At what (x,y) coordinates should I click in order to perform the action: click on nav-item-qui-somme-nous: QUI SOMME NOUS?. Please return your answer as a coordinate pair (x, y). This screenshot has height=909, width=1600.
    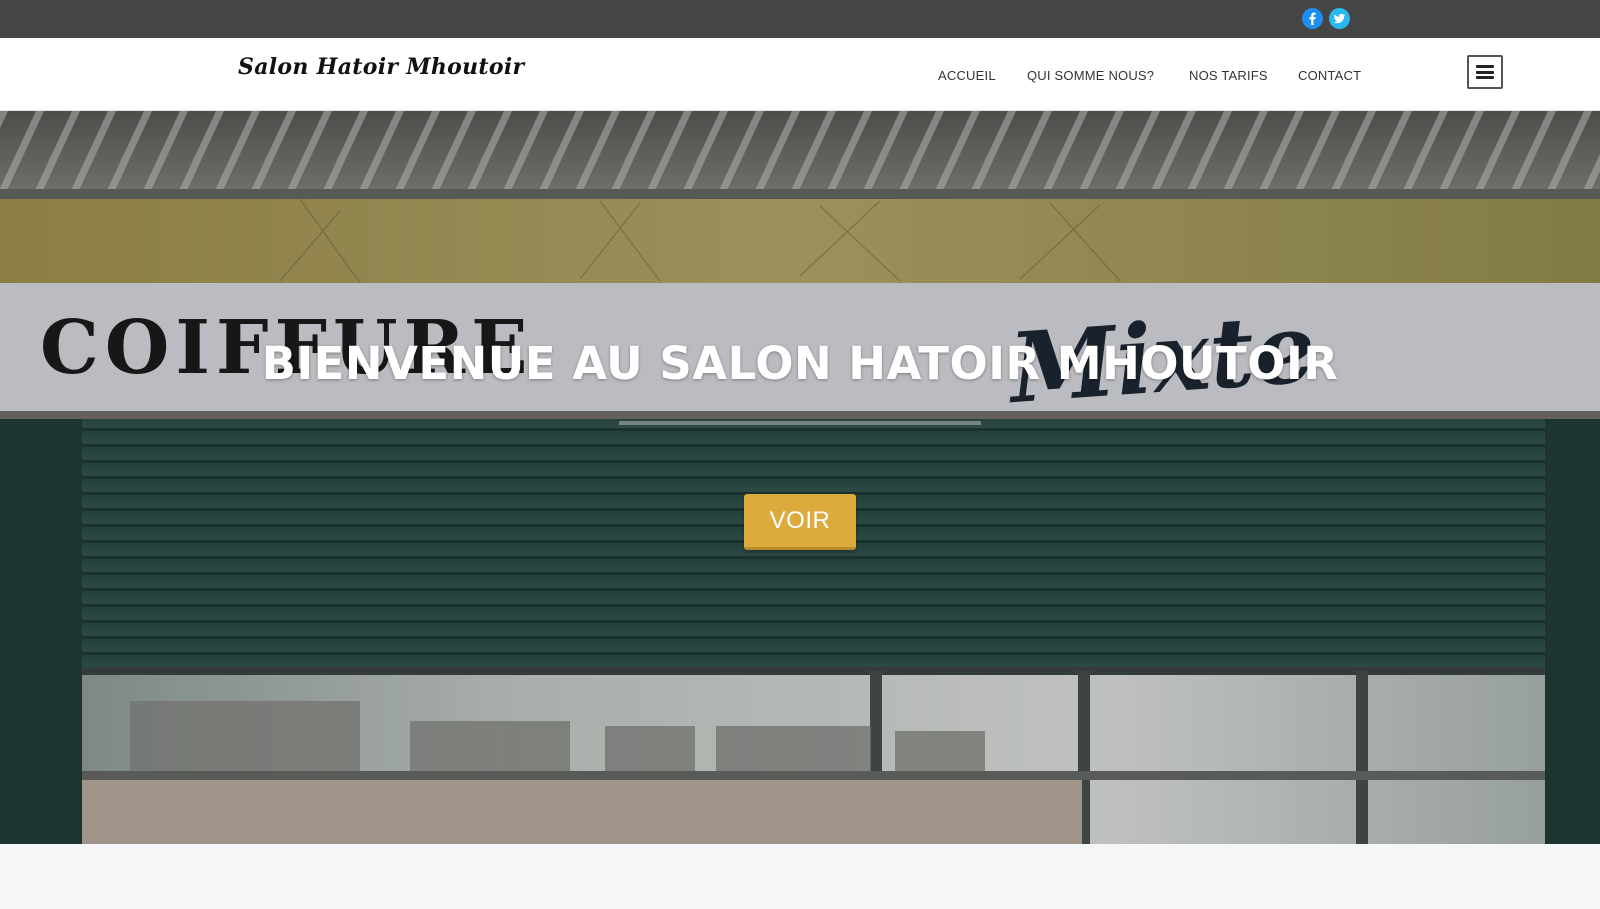
    Looking at the image, I should click on (1090, 75).